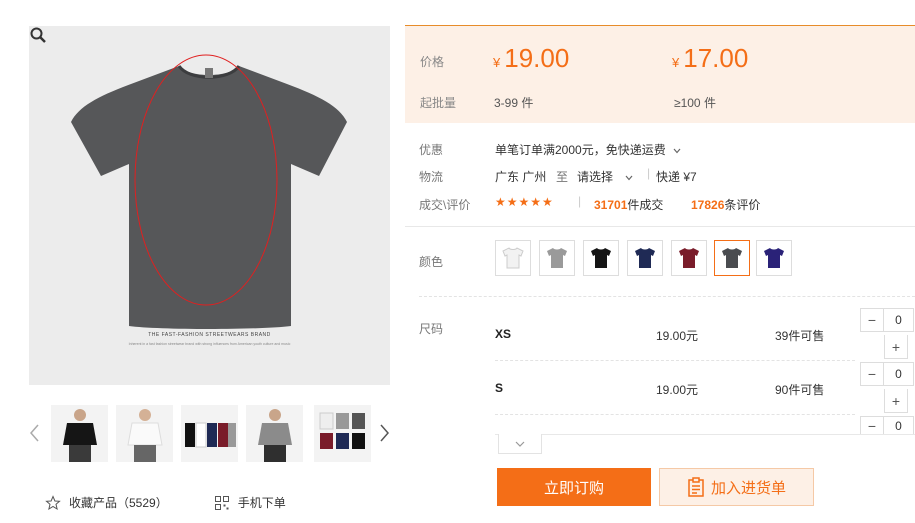 This screenshot has width=915, height=523. What do you see at coordinates (53, 502) in the screenshot?
I see `star-outline-icon` at bounding box center [53, 502].